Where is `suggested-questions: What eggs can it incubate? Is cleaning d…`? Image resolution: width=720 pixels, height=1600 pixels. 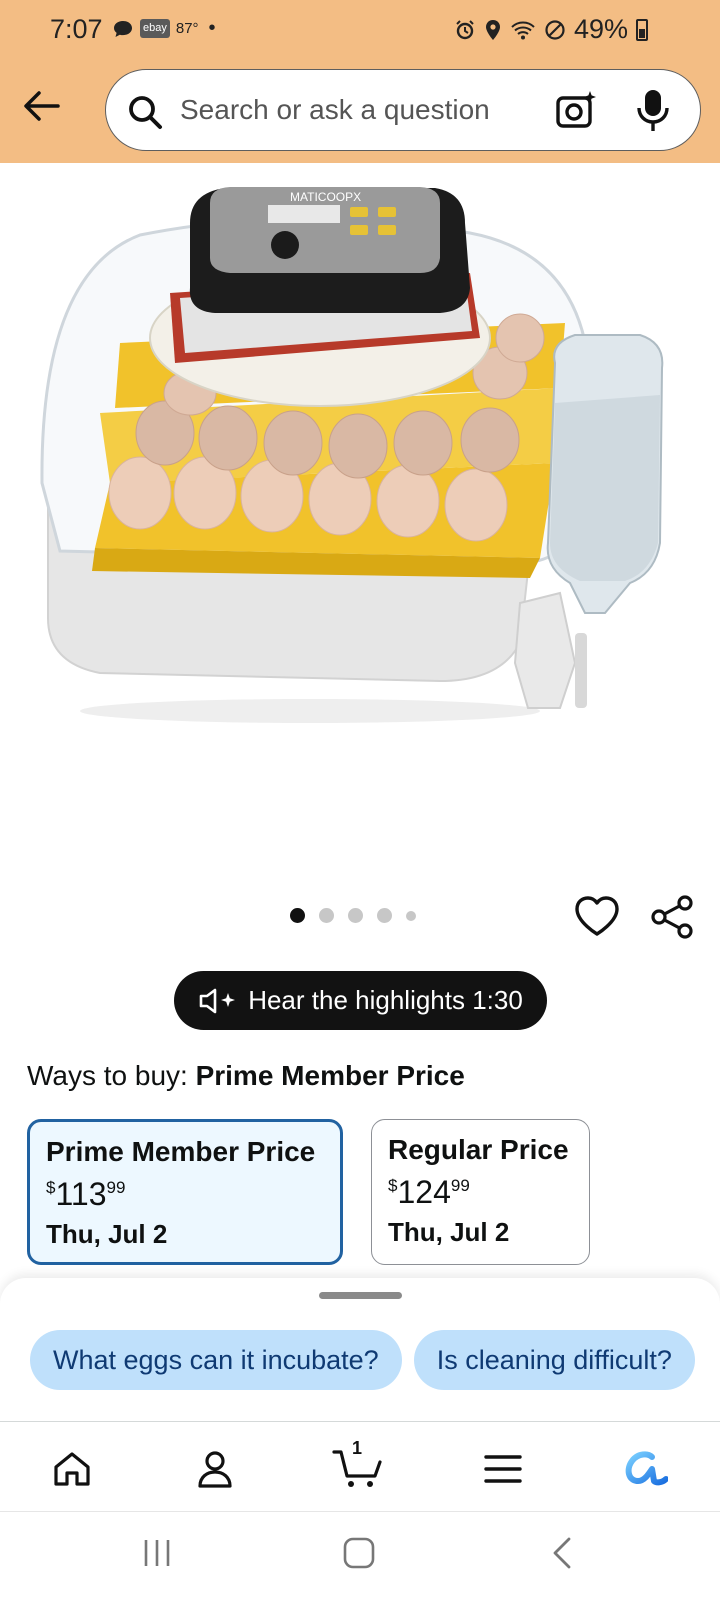
suggested-questions: What eggs can it incubate? Is cleaning d… is located at coordinates (362, 1360).